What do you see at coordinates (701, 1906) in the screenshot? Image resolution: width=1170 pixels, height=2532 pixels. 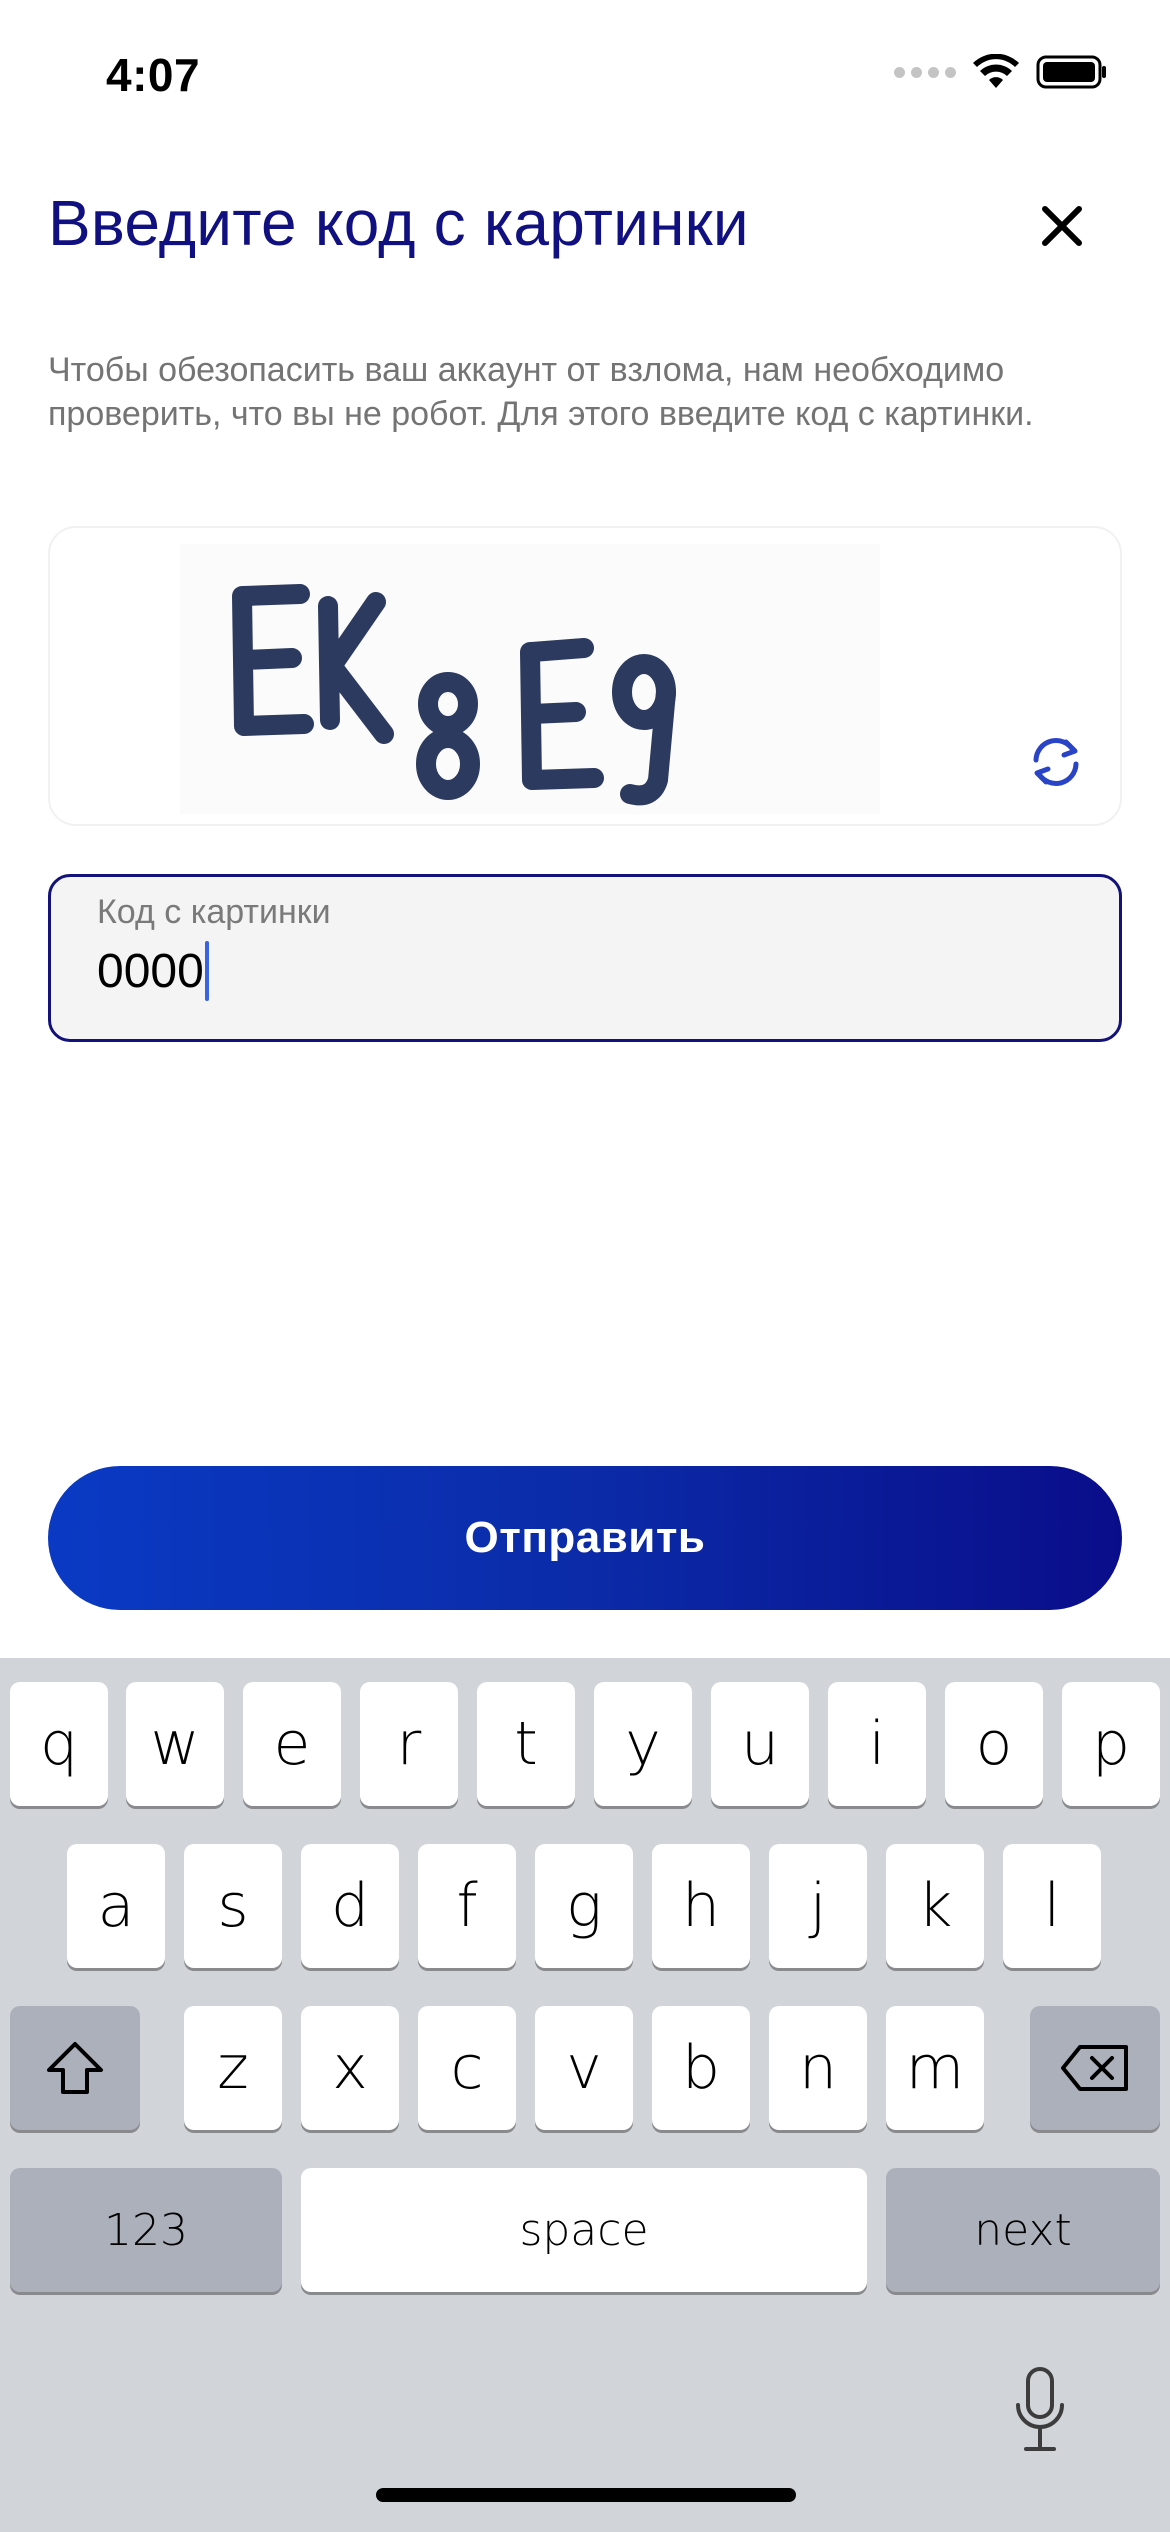 I see `key-h: h` at bounding box center [701, 1906].